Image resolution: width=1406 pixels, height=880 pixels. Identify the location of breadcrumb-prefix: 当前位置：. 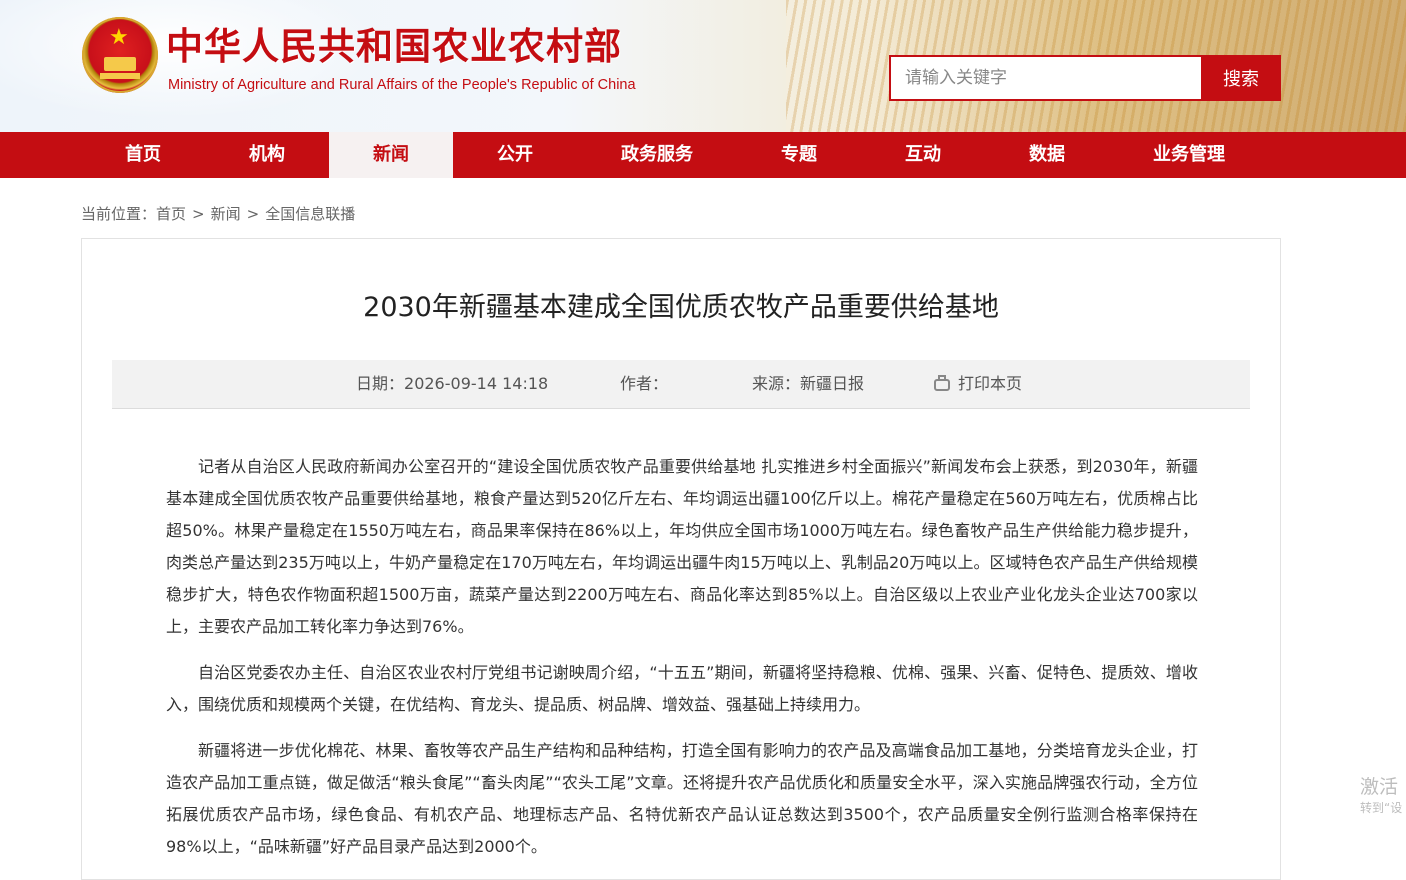
(119, 214).